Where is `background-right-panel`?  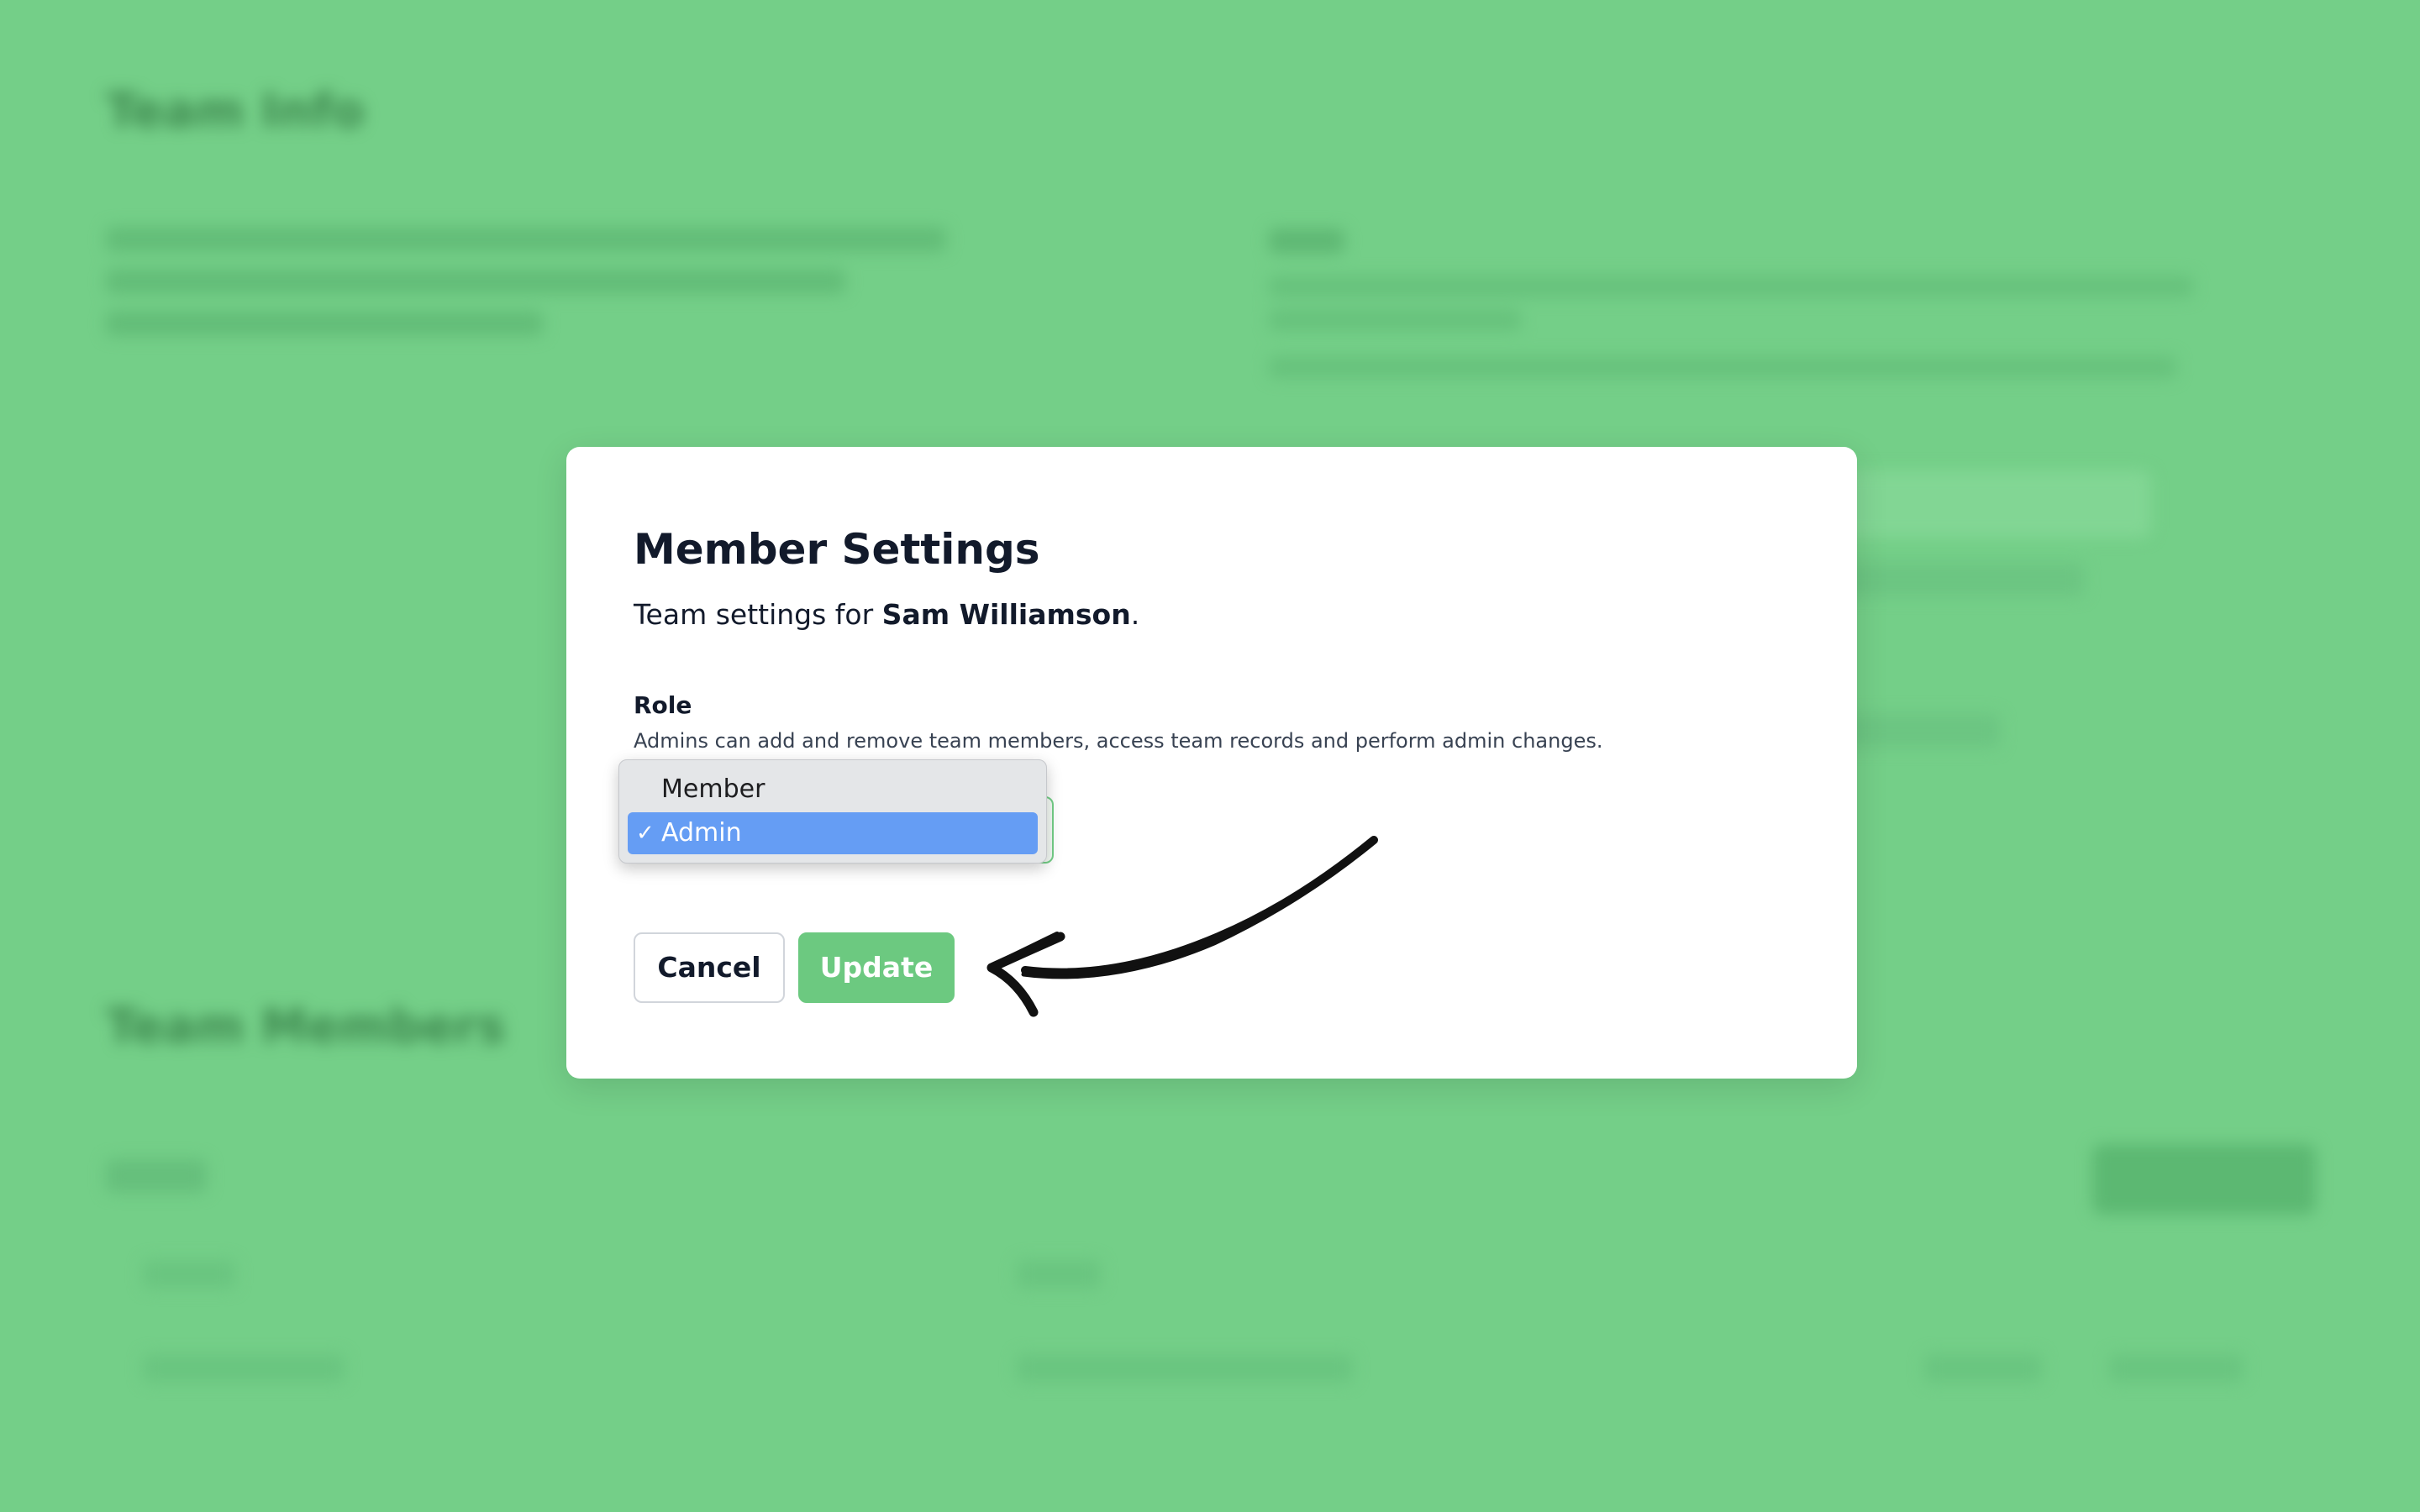
background-right-panel is located at coordinates (1740, 303).